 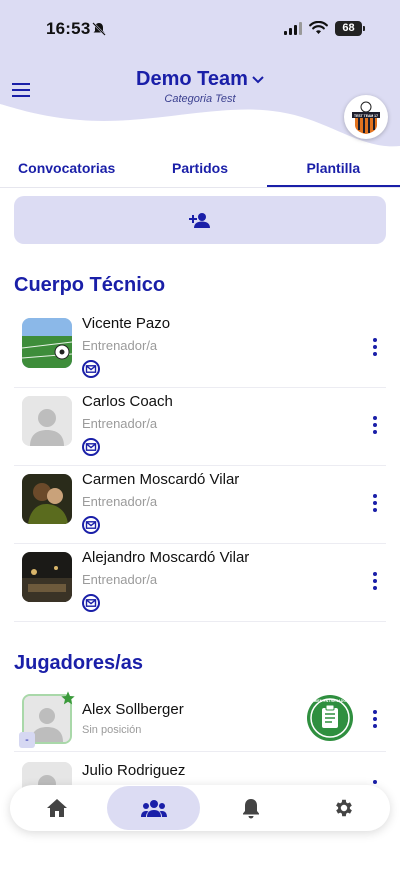 I want to click on staff-name: Carmen Moscardó Vilar, so click(x=161, y=479).